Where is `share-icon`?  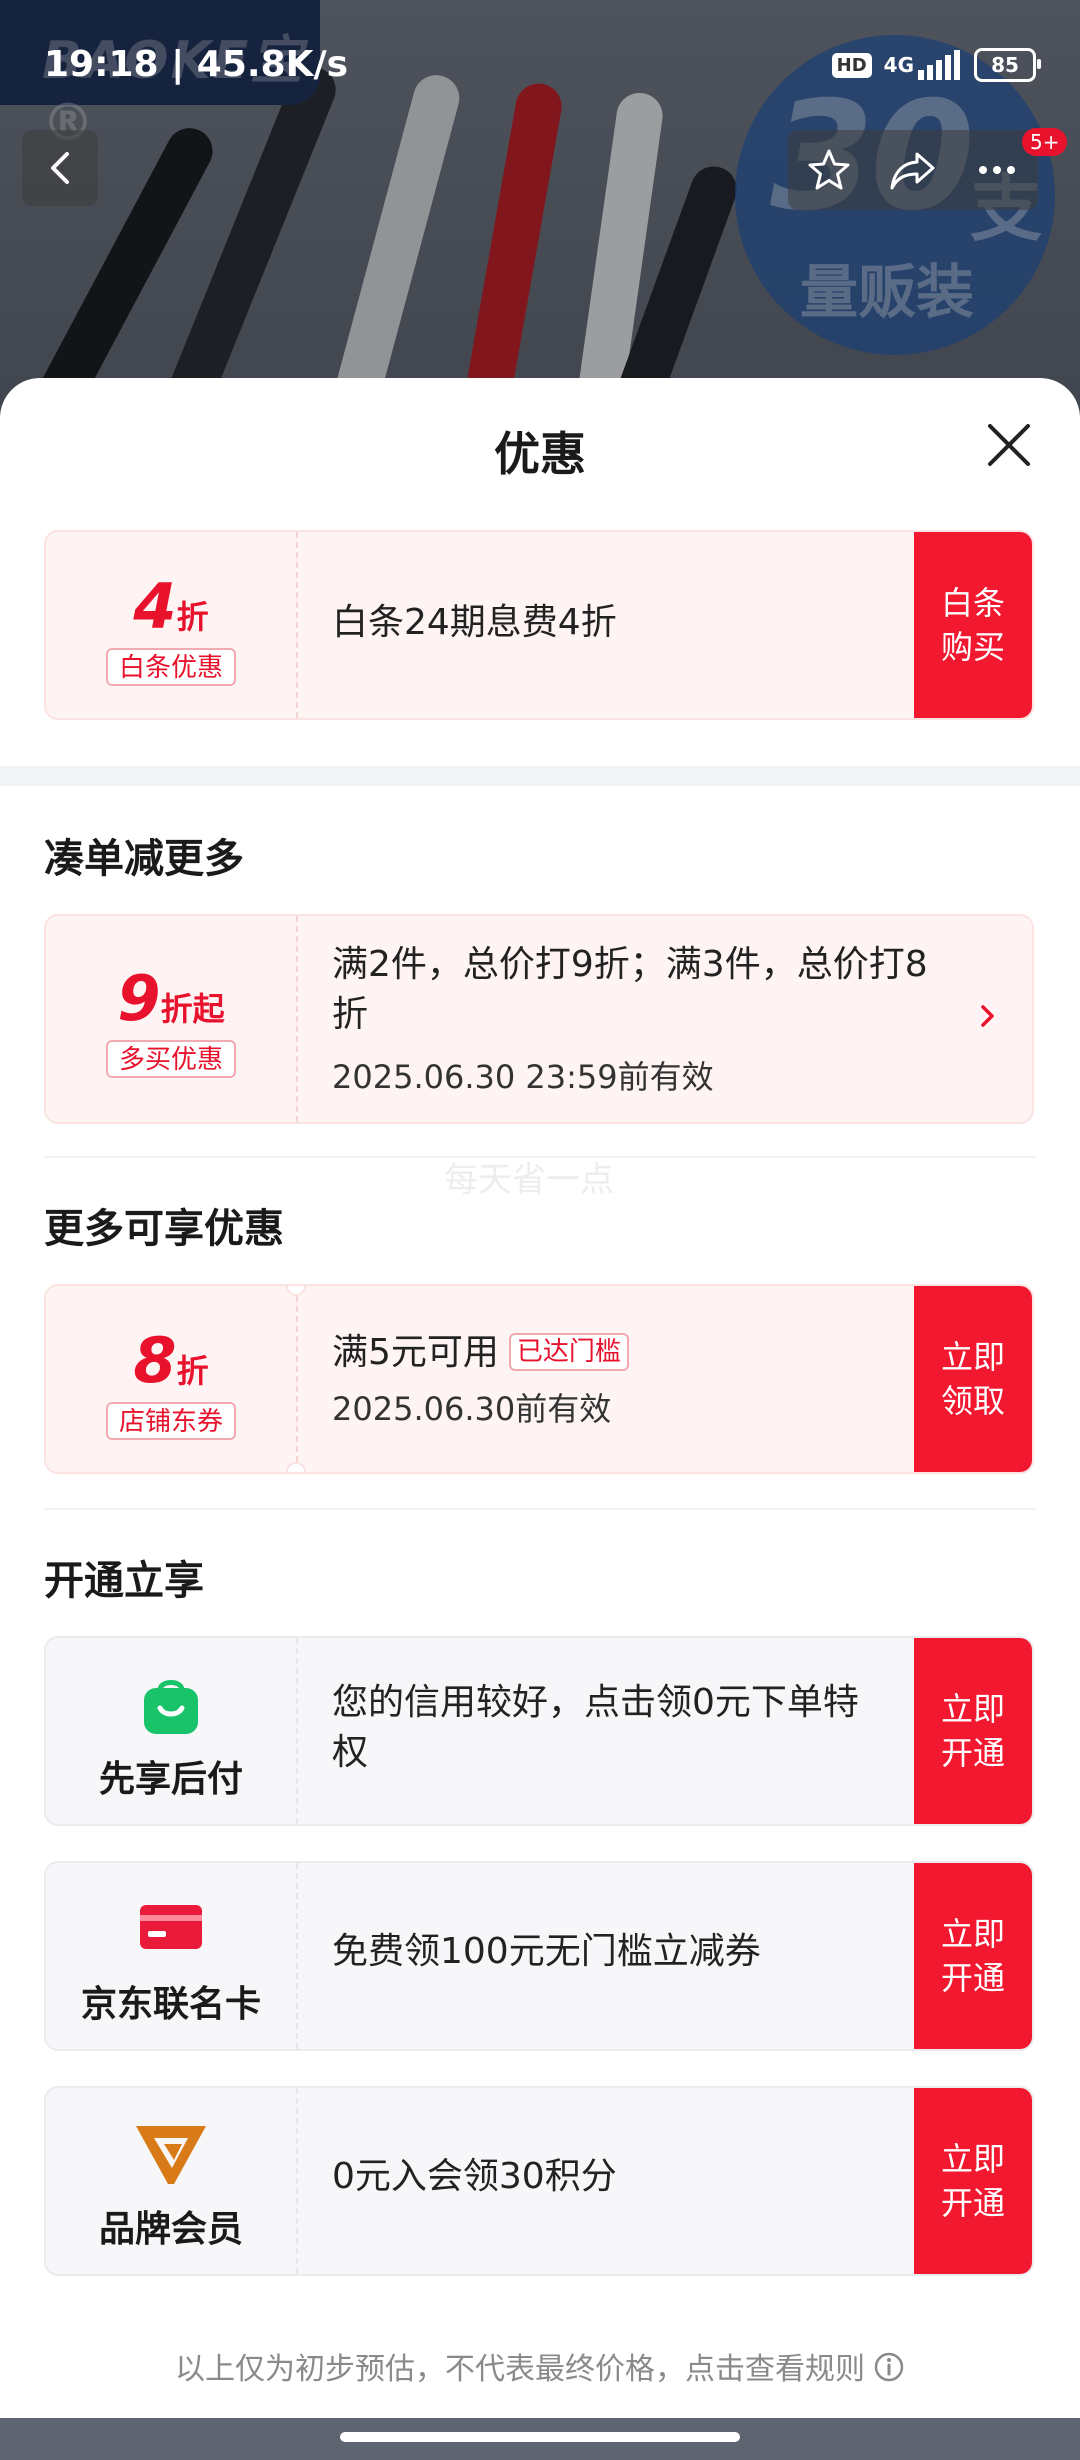 share-icon is located at coordinates (913, 170).